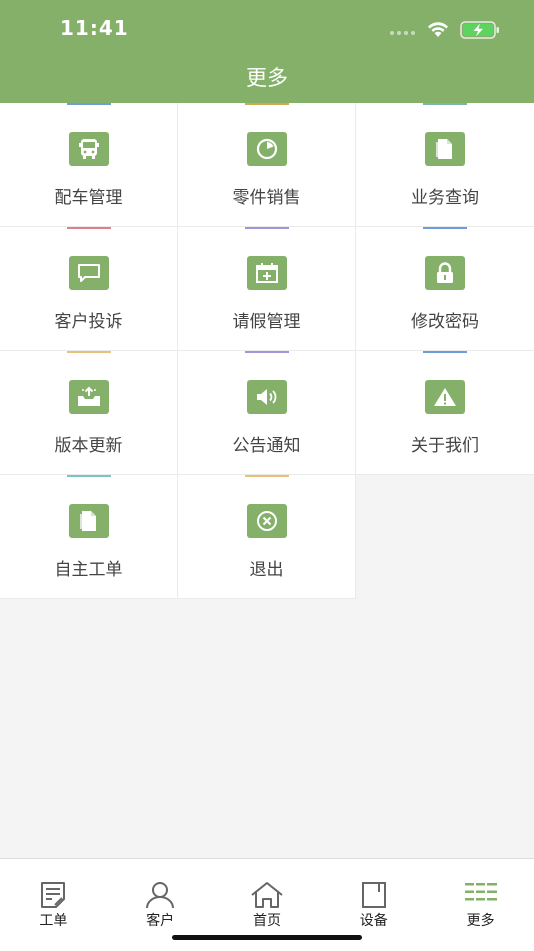 The height and width of the screenshot is (951, 534). Describe the element at coordinates (267, 273) in the screenshot. I see `calendar-add-icon` at that location.